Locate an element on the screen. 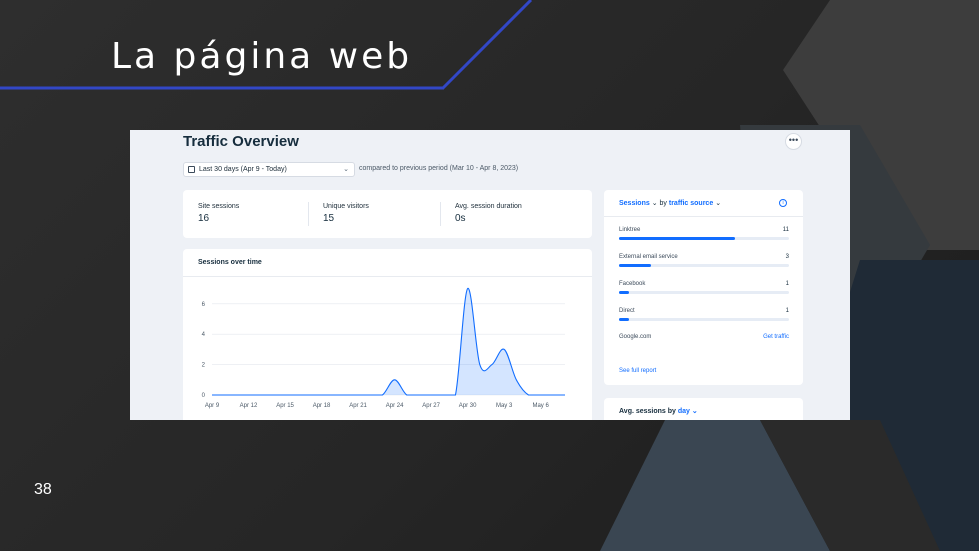  avg-sessions-card: Avg. sessions by day ⌄ is located at coordinates (703, 409).